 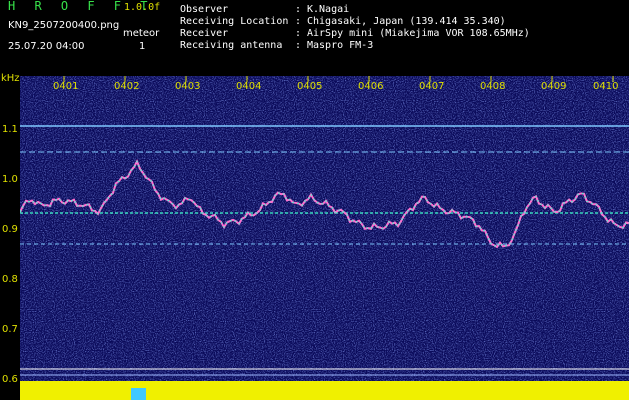 I want to click on x-tick-label: 0410, so click(x=606, y=86).